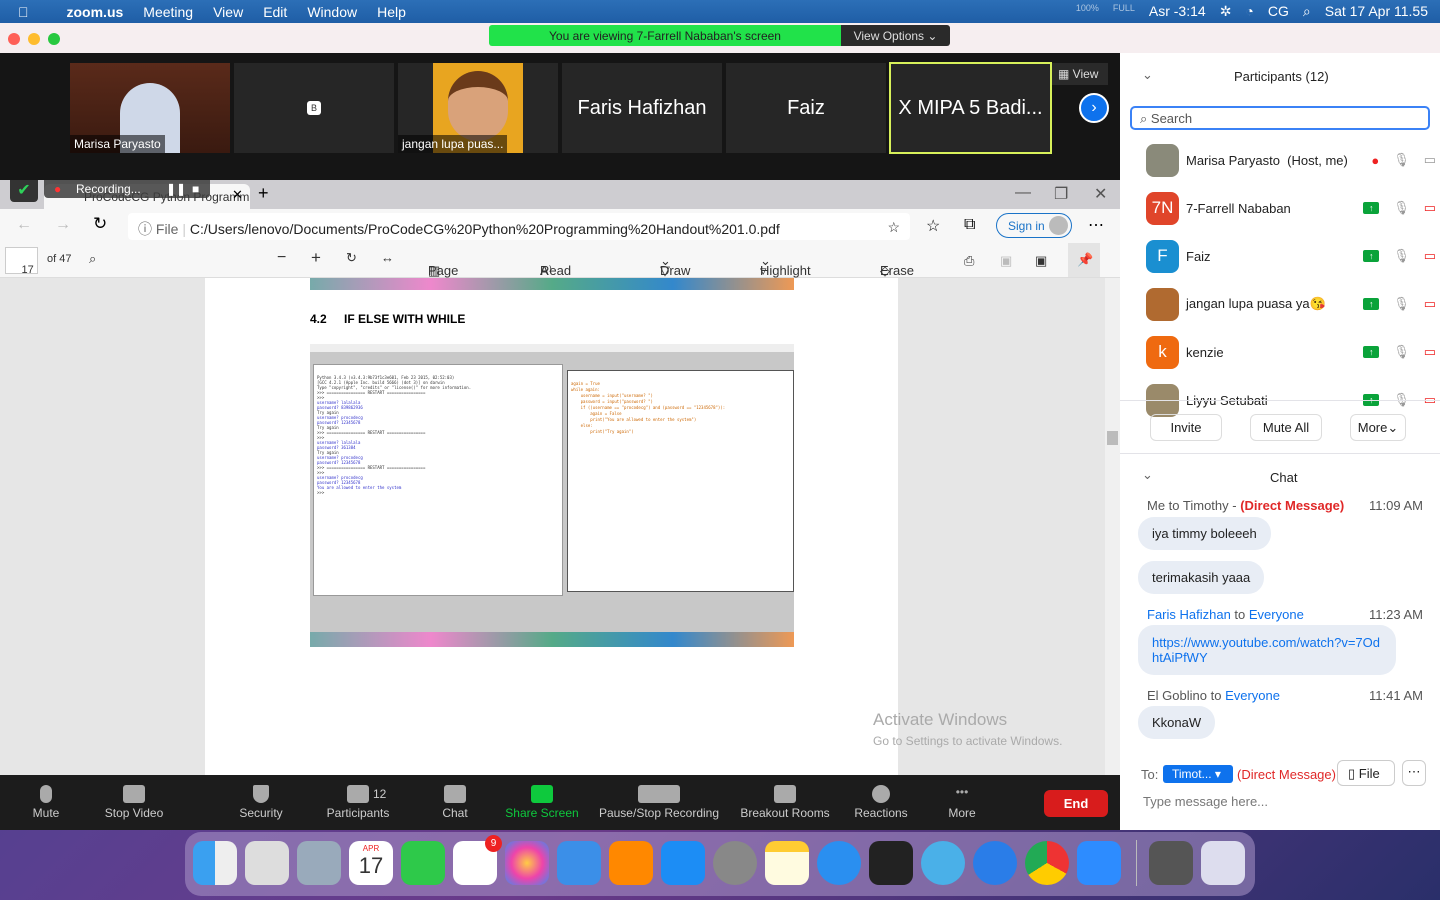 The width and height of the screenshot is (1440, 900). What do you see at coordinates (54, 39) in the screenshot?
I see `maximize-window-button` at bounding box center [54, 39].